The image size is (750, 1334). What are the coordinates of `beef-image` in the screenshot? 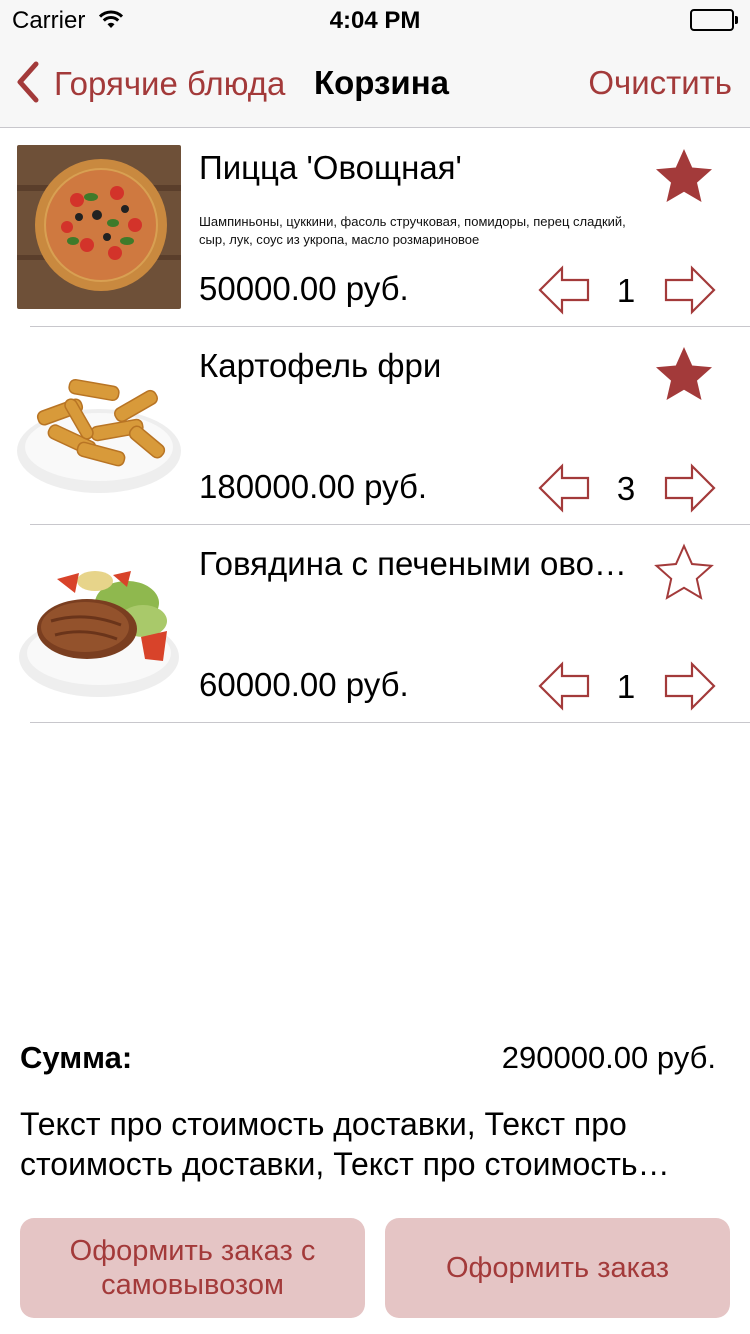 It's located at (99, 623).